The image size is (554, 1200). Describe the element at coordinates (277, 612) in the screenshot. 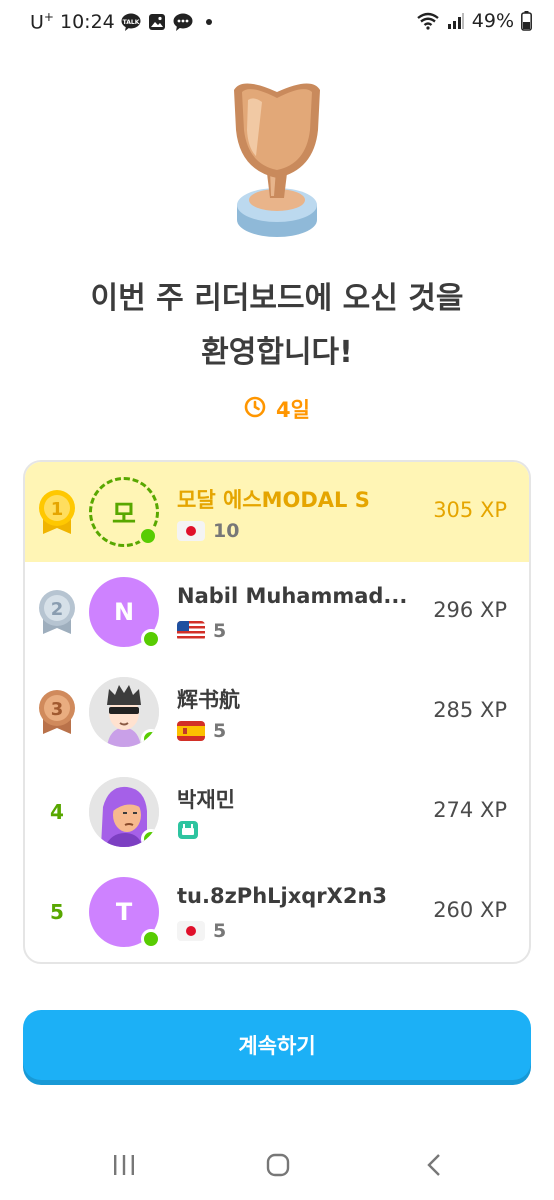

I see `leaderboard-row: 2 N Nabil Muhammad... 5 296 XP` at that location.